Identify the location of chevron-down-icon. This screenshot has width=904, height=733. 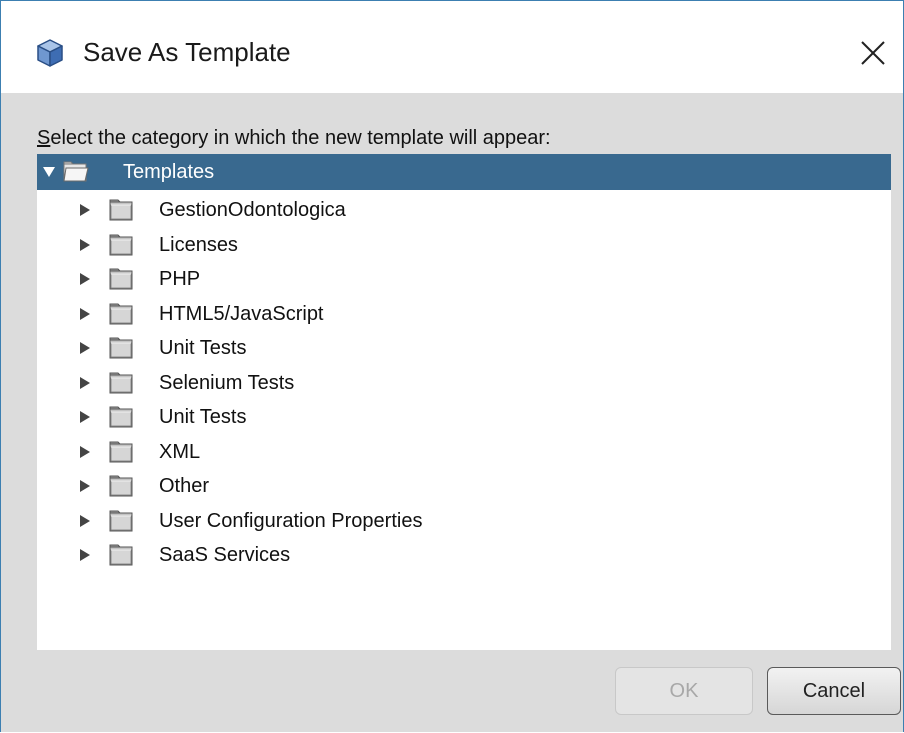
(49, 172).